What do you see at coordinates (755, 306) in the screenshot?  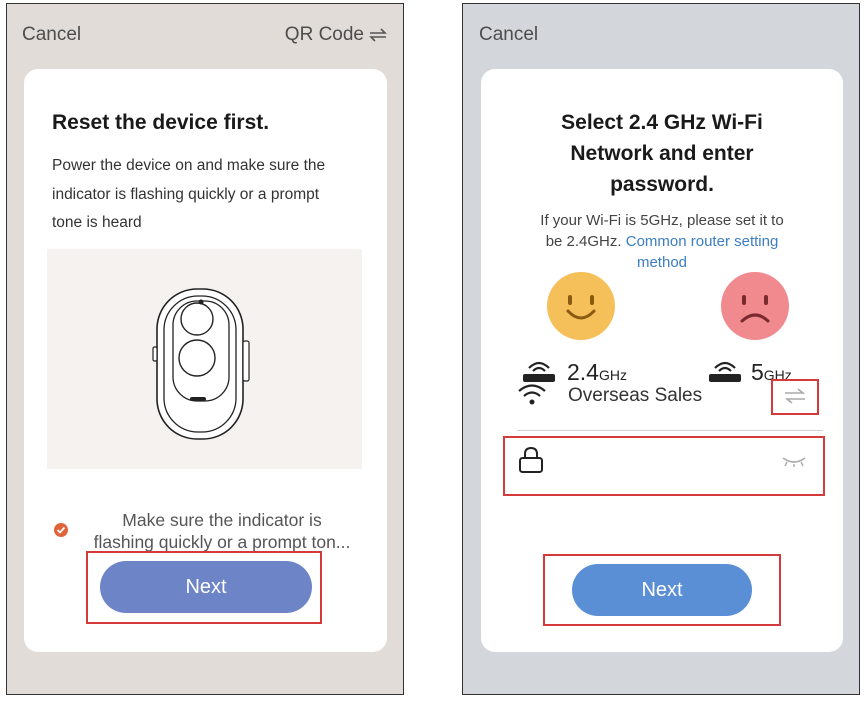 I see `sad-face-icon` at bounding box center [755, 306].